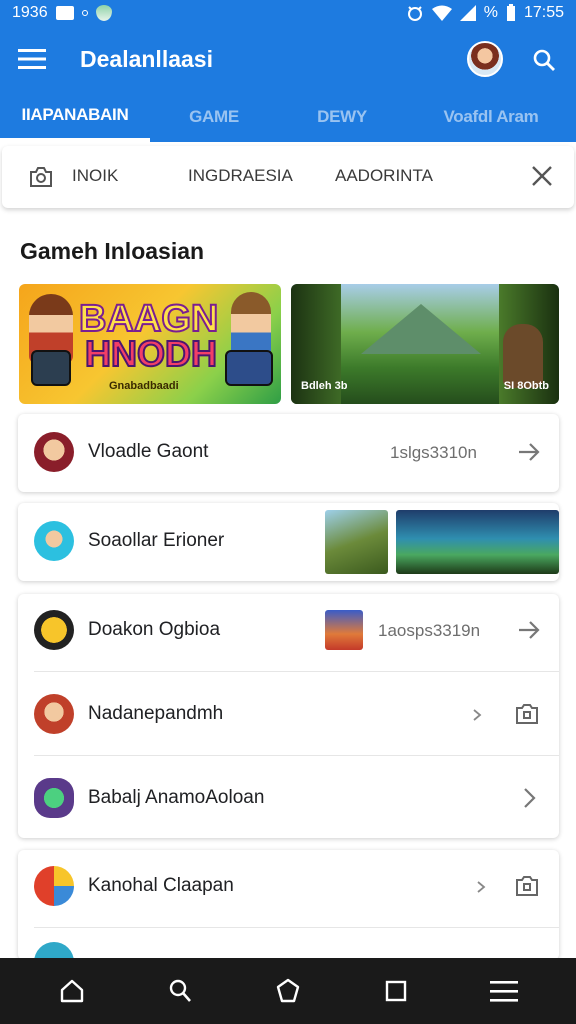 The height and width of the screenshot is (1024, 576). I want to click on search-button, so click(544, 60).